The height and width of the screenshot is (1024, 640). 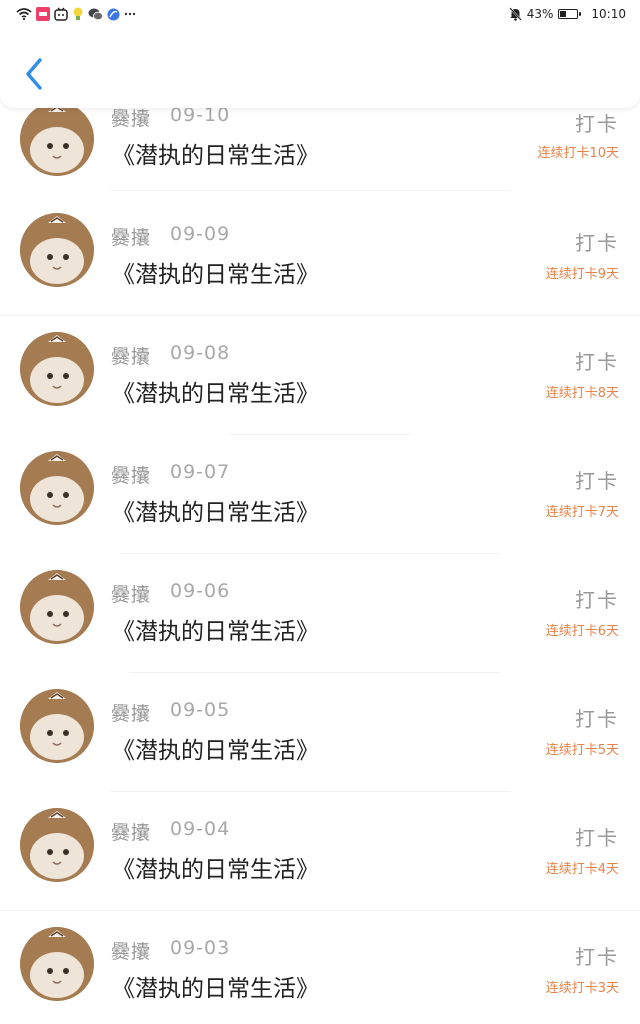 What do you see at coordinates (200, 234) in the screenshot?
I see `post-date: 09-09` at bounding box center [200, 234].